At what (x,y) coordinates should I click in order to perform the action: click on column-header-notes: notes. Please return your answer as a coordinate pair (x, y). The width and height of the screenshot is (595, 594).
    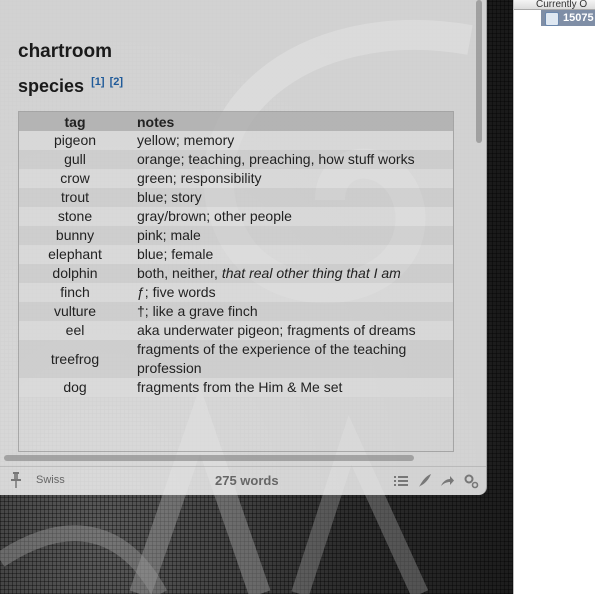
    Looking at the image, I should click on (292, 121).